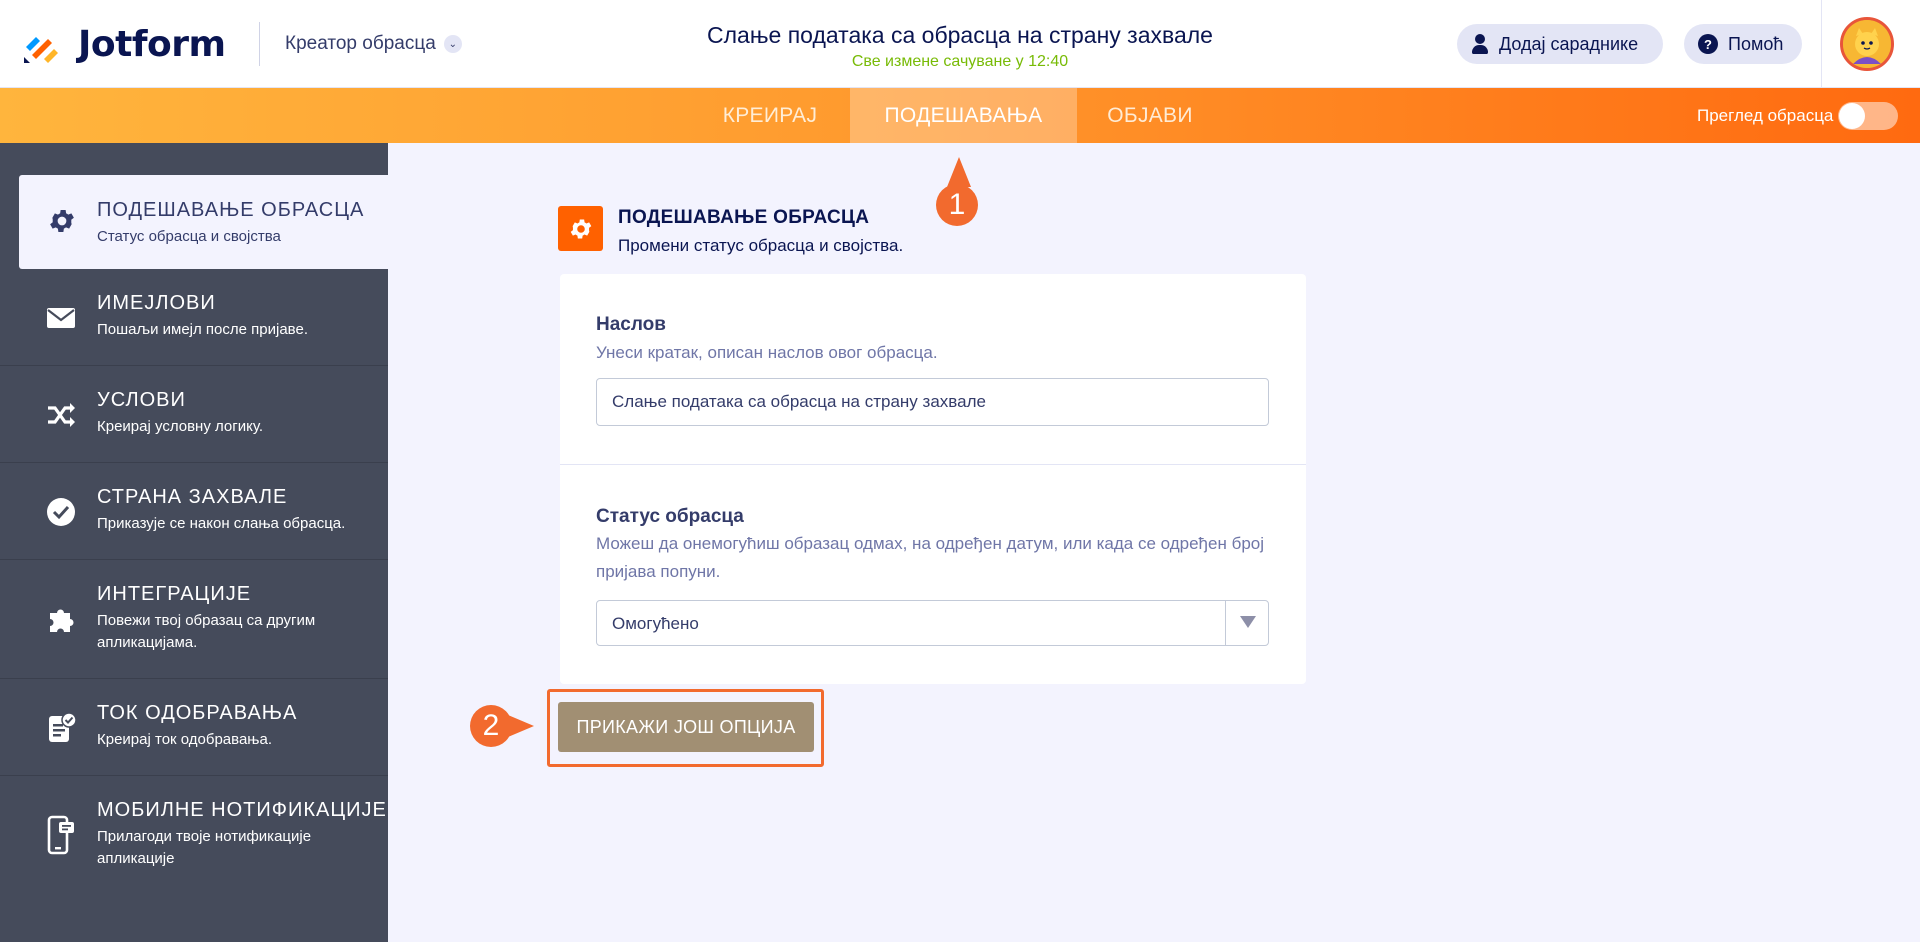 This screenshot has width=1920, height=942. I want to click on marker-two-pointer, so click(521, 726).